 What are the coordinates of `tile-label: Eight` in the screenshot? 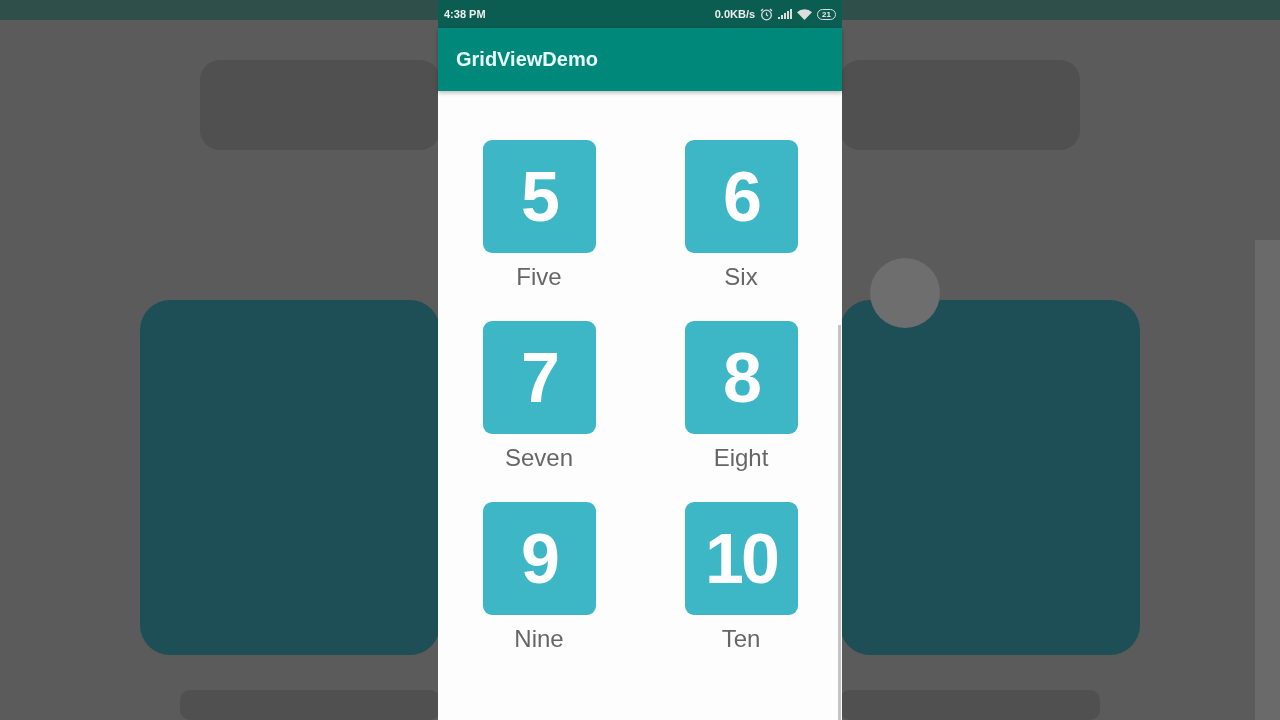 It's located at (741, 458).